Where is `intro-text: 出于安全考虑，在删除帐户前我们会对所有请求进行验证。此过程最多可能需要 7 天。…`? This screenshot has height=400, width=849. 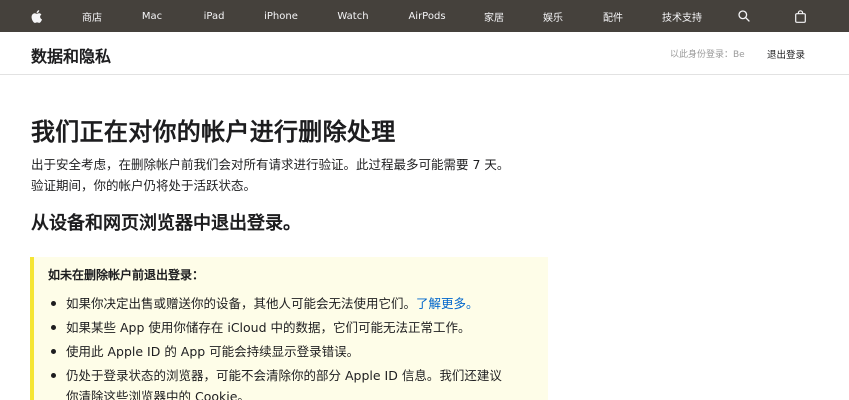 intro-text: 出于安全考虑，在删除帐户前我们会对所有请求进行验证。此过程最多可能需要 7 天。… is located at coordinates (311, 175).